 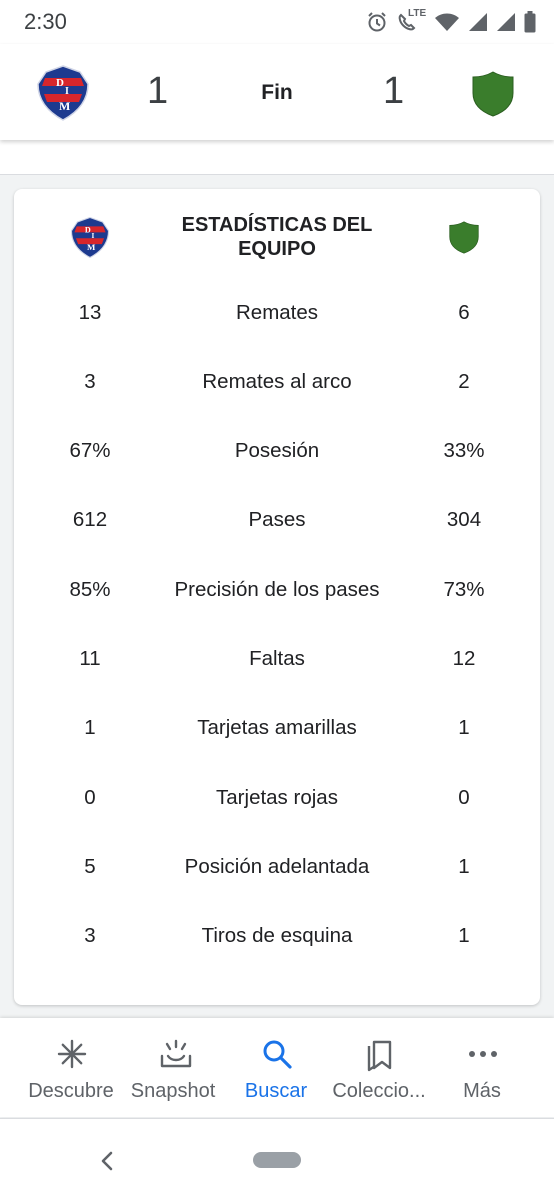 What do you see at coordinates (377, 22) in the screenshot?
I see `alarm-icon` at bounding box center [377, 22].